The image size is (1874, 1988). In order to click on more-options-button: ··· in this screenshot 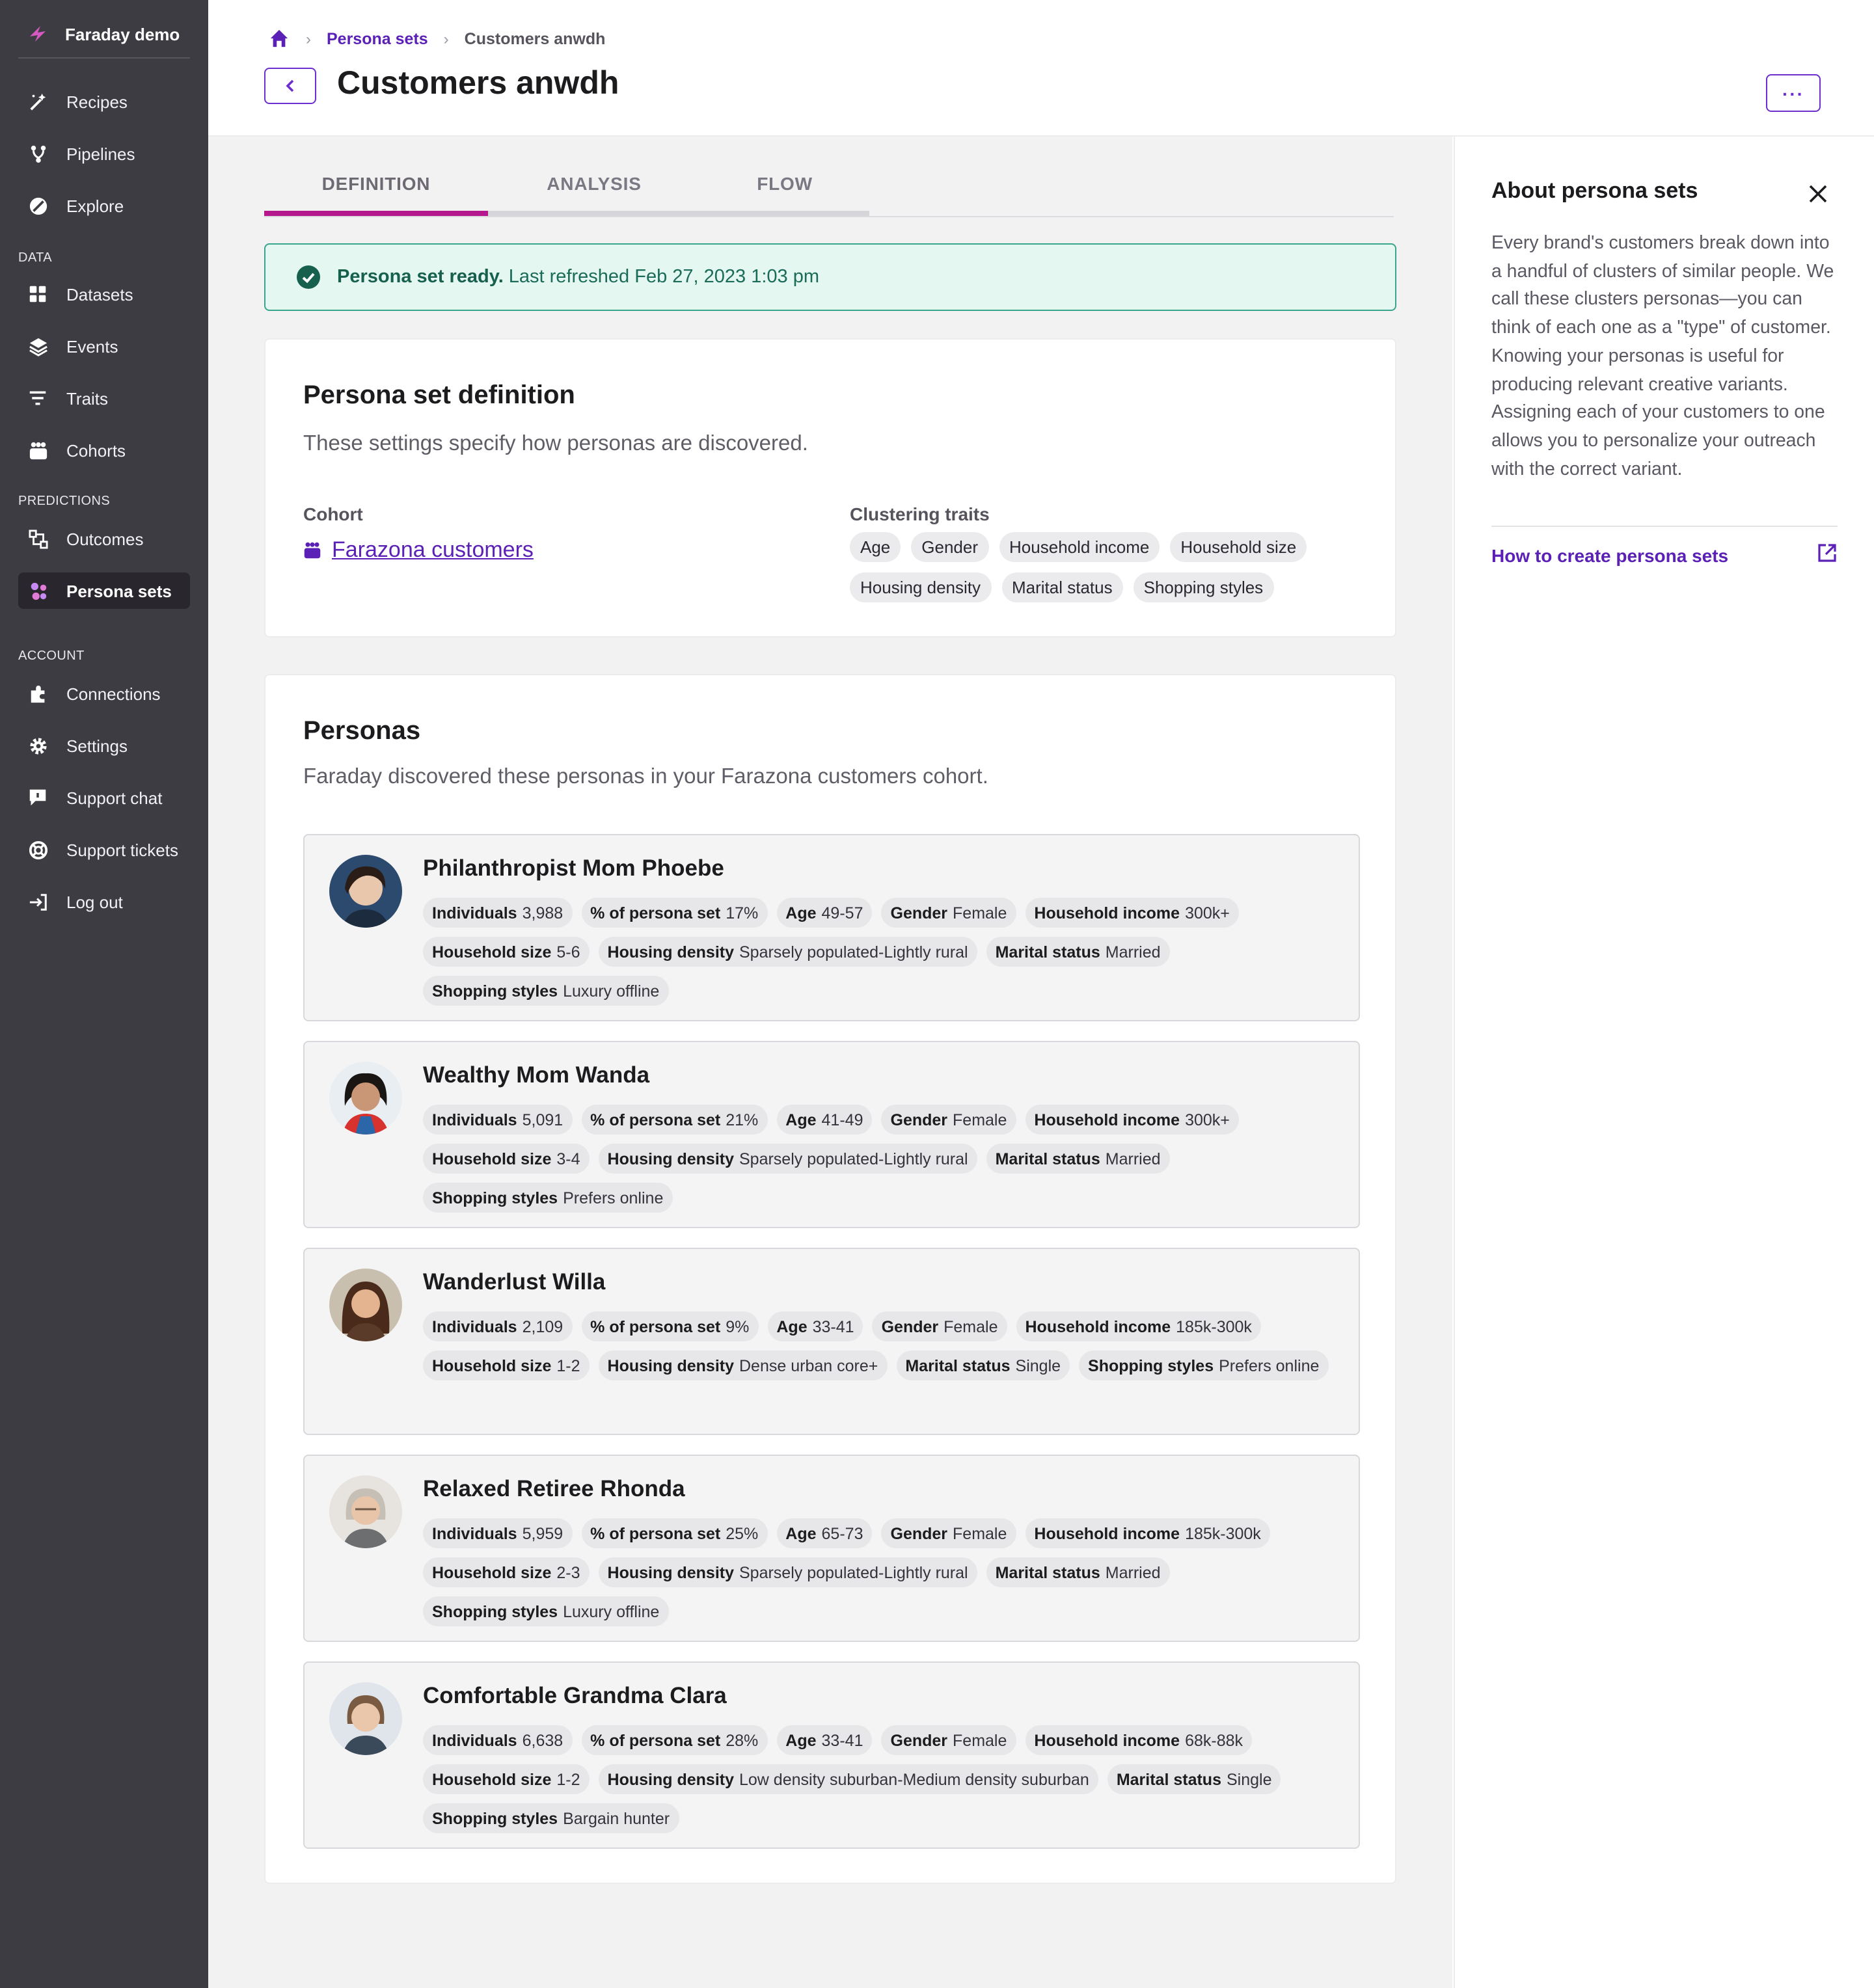, I will do `click(1794, 93)`.